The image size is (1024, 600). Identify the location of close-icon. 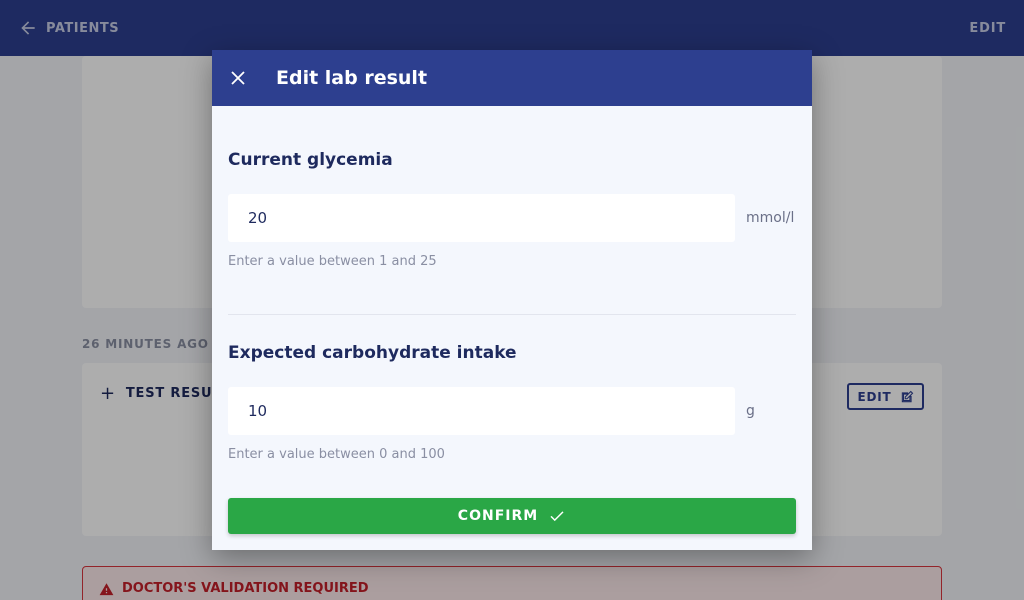
(238, 78).